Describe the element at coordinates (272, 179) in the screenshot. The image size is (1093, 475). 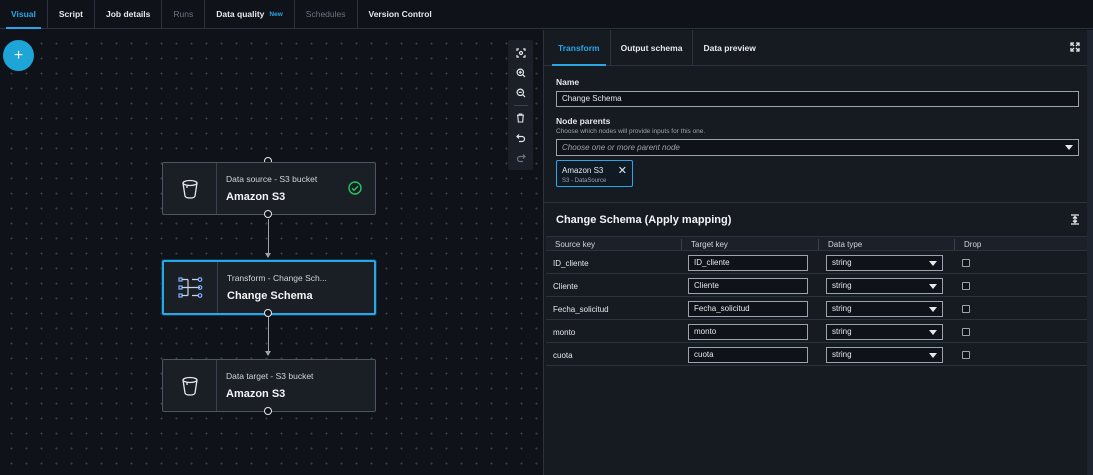
I see `node-subtitle: Data source - S3 bucket` at that location.